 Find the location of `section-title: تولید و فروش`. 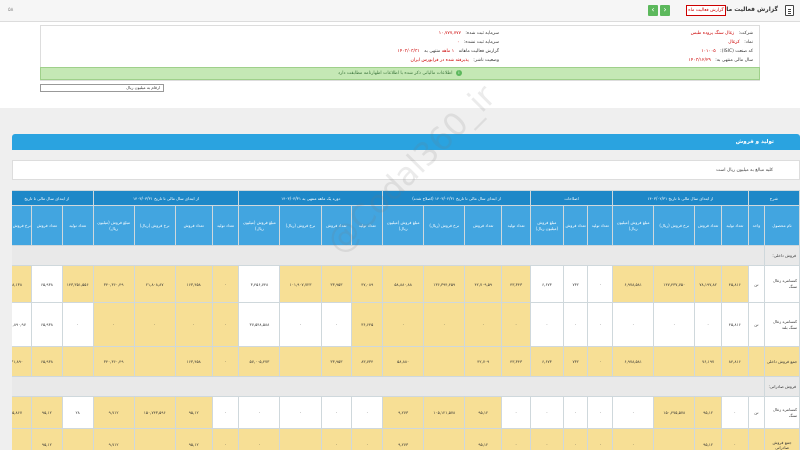

section-title: تولید و فروش is located at coordinates (406, 142).